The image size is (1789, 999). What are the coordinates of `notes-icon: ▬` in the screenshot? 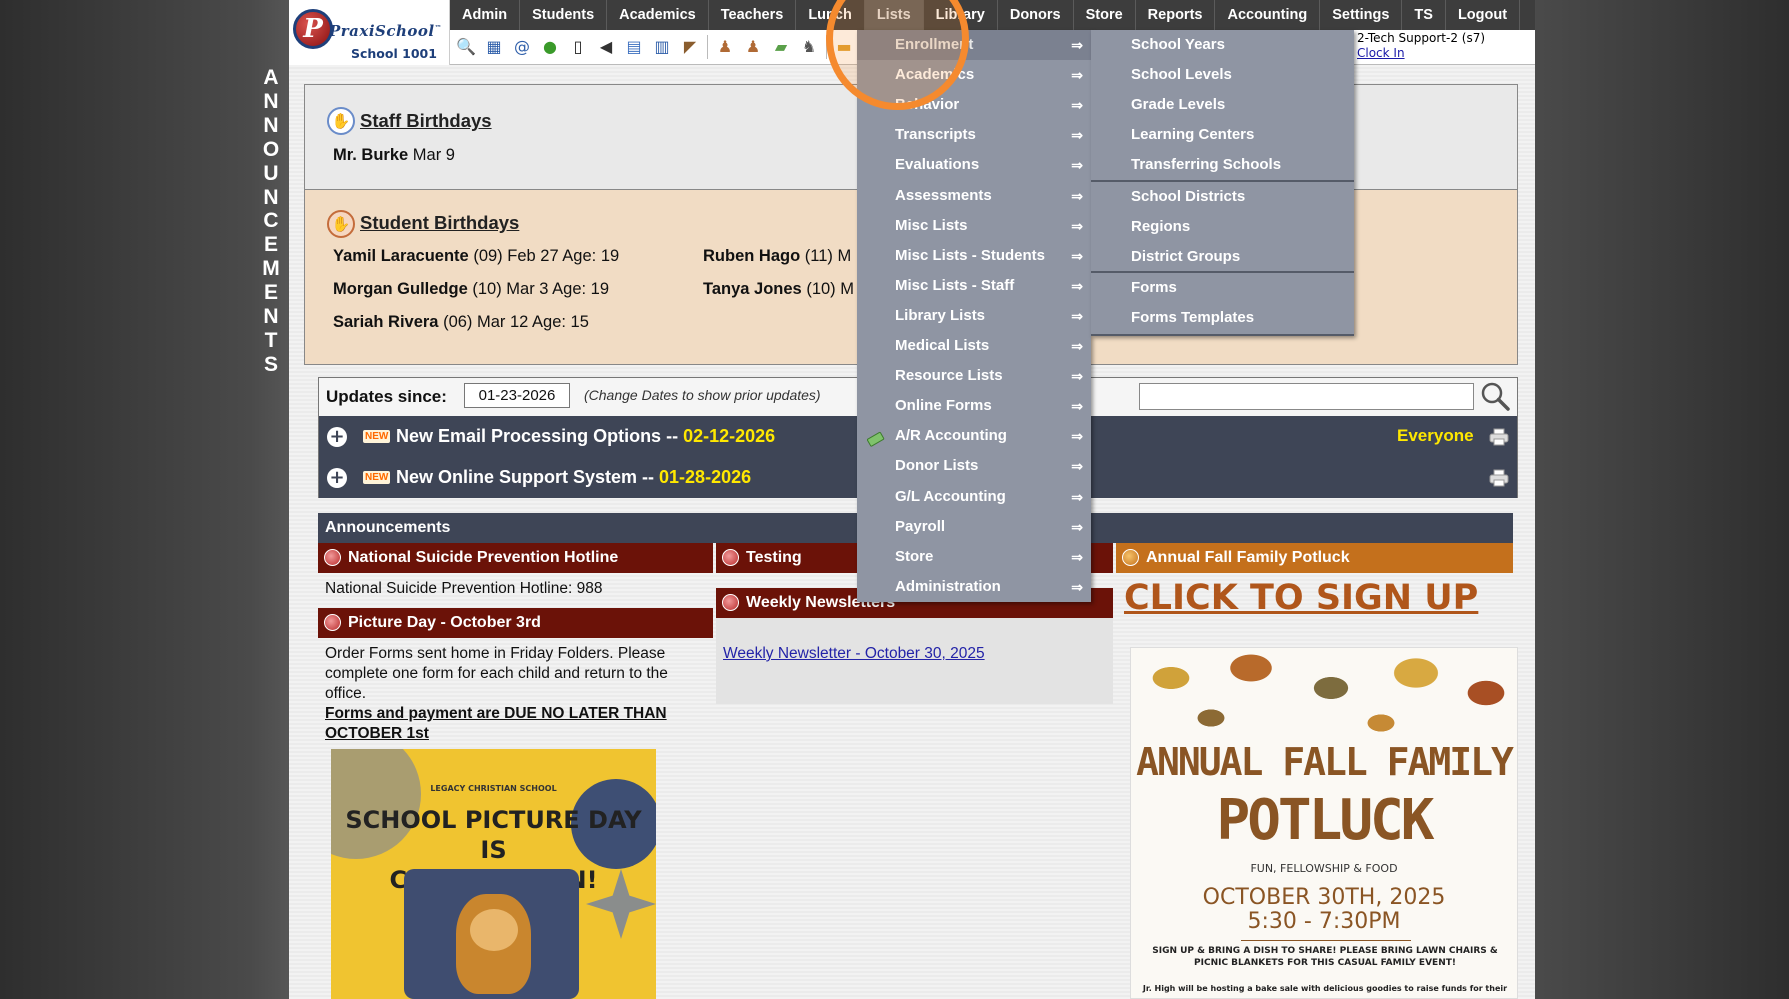 It's located at (844, 47).